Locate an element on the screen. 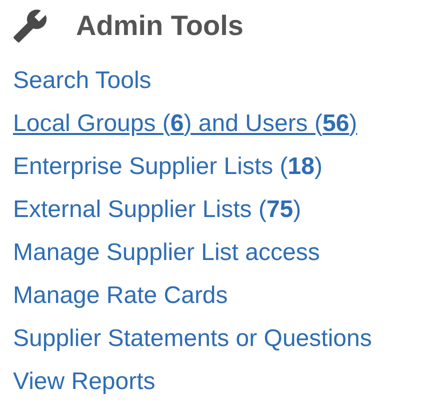 Image resolution: width=445 pixels, height=405 pixels. admin-link: Search Tools is located at coordinates (82, 88).